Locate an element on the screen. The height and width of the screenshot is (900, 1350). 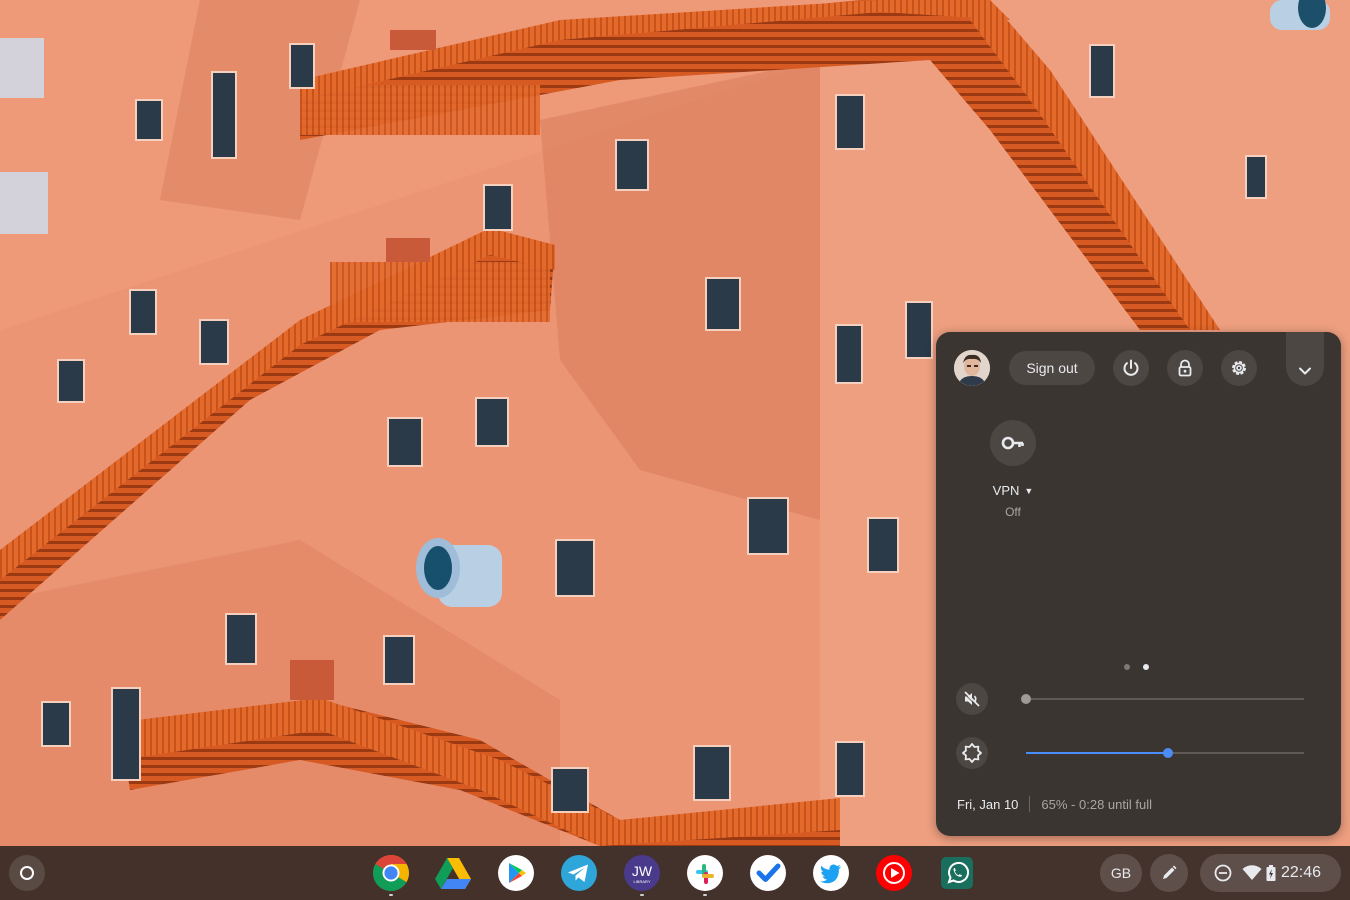
vpn-toggle-button is located at coordinates (1013, 443).